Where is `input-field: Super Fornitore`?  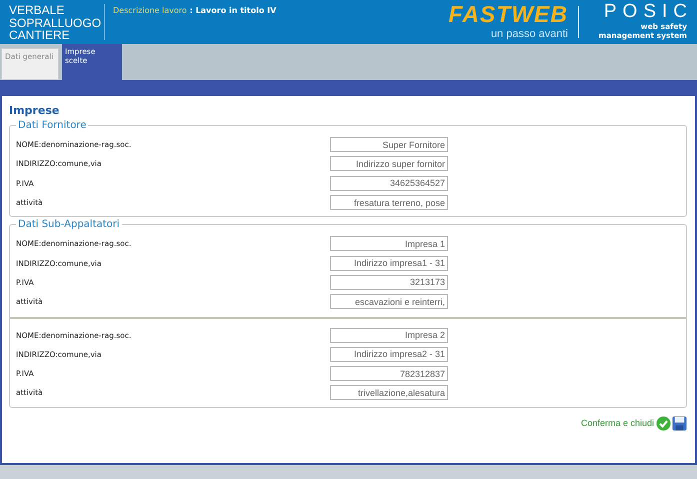 input-field: Super Fornitore is located at coordinates (389, 144).